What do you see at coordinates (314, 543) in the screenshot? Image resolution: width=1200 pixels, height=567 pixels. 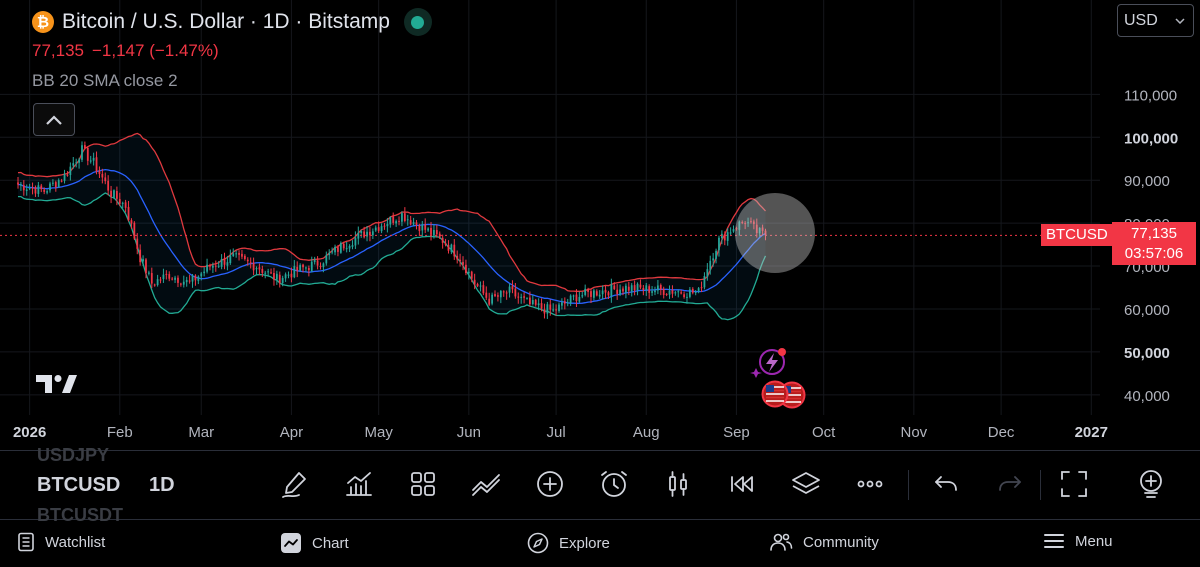 I see `nav-chart: Chart` at bounding box center [314, 543].